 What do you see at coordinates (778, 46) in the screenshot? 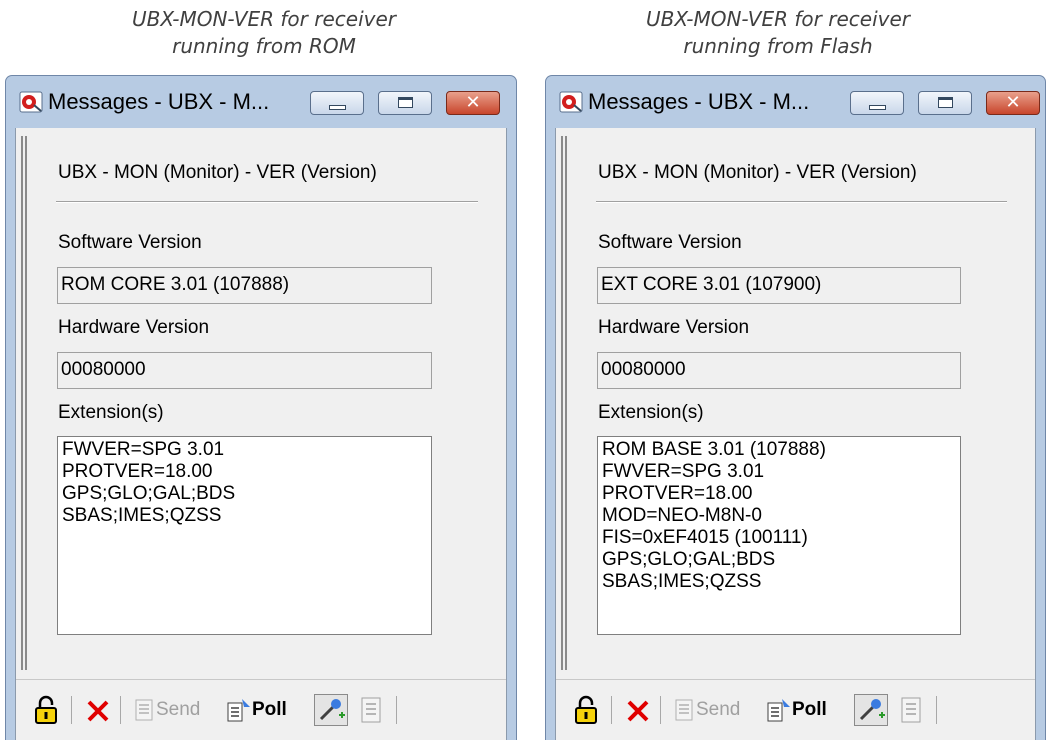
I see `caption-flash-line2: running from Flash` at bounding box center [778, 46].